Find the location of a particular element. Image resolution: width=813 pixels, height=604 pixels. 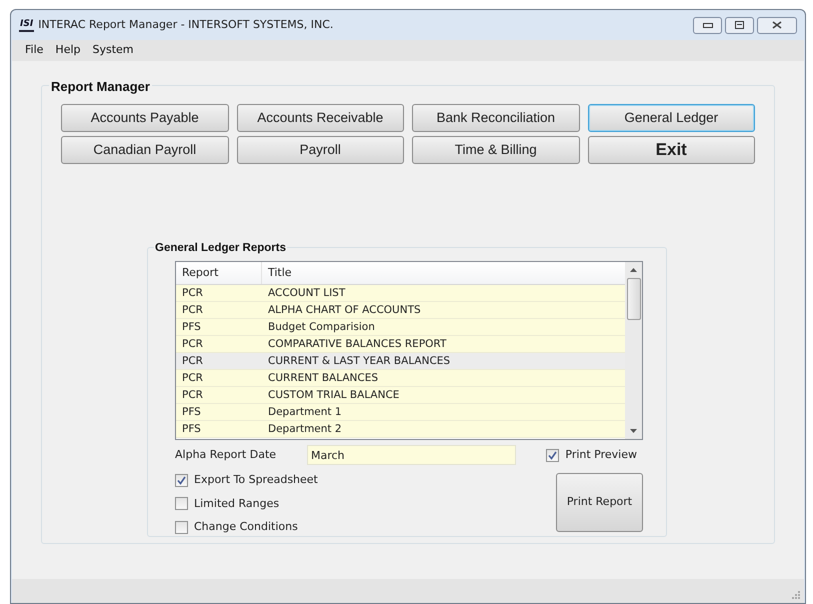

table-cell-text: CURRENT BALANCES is located at coordinates (323, 378).